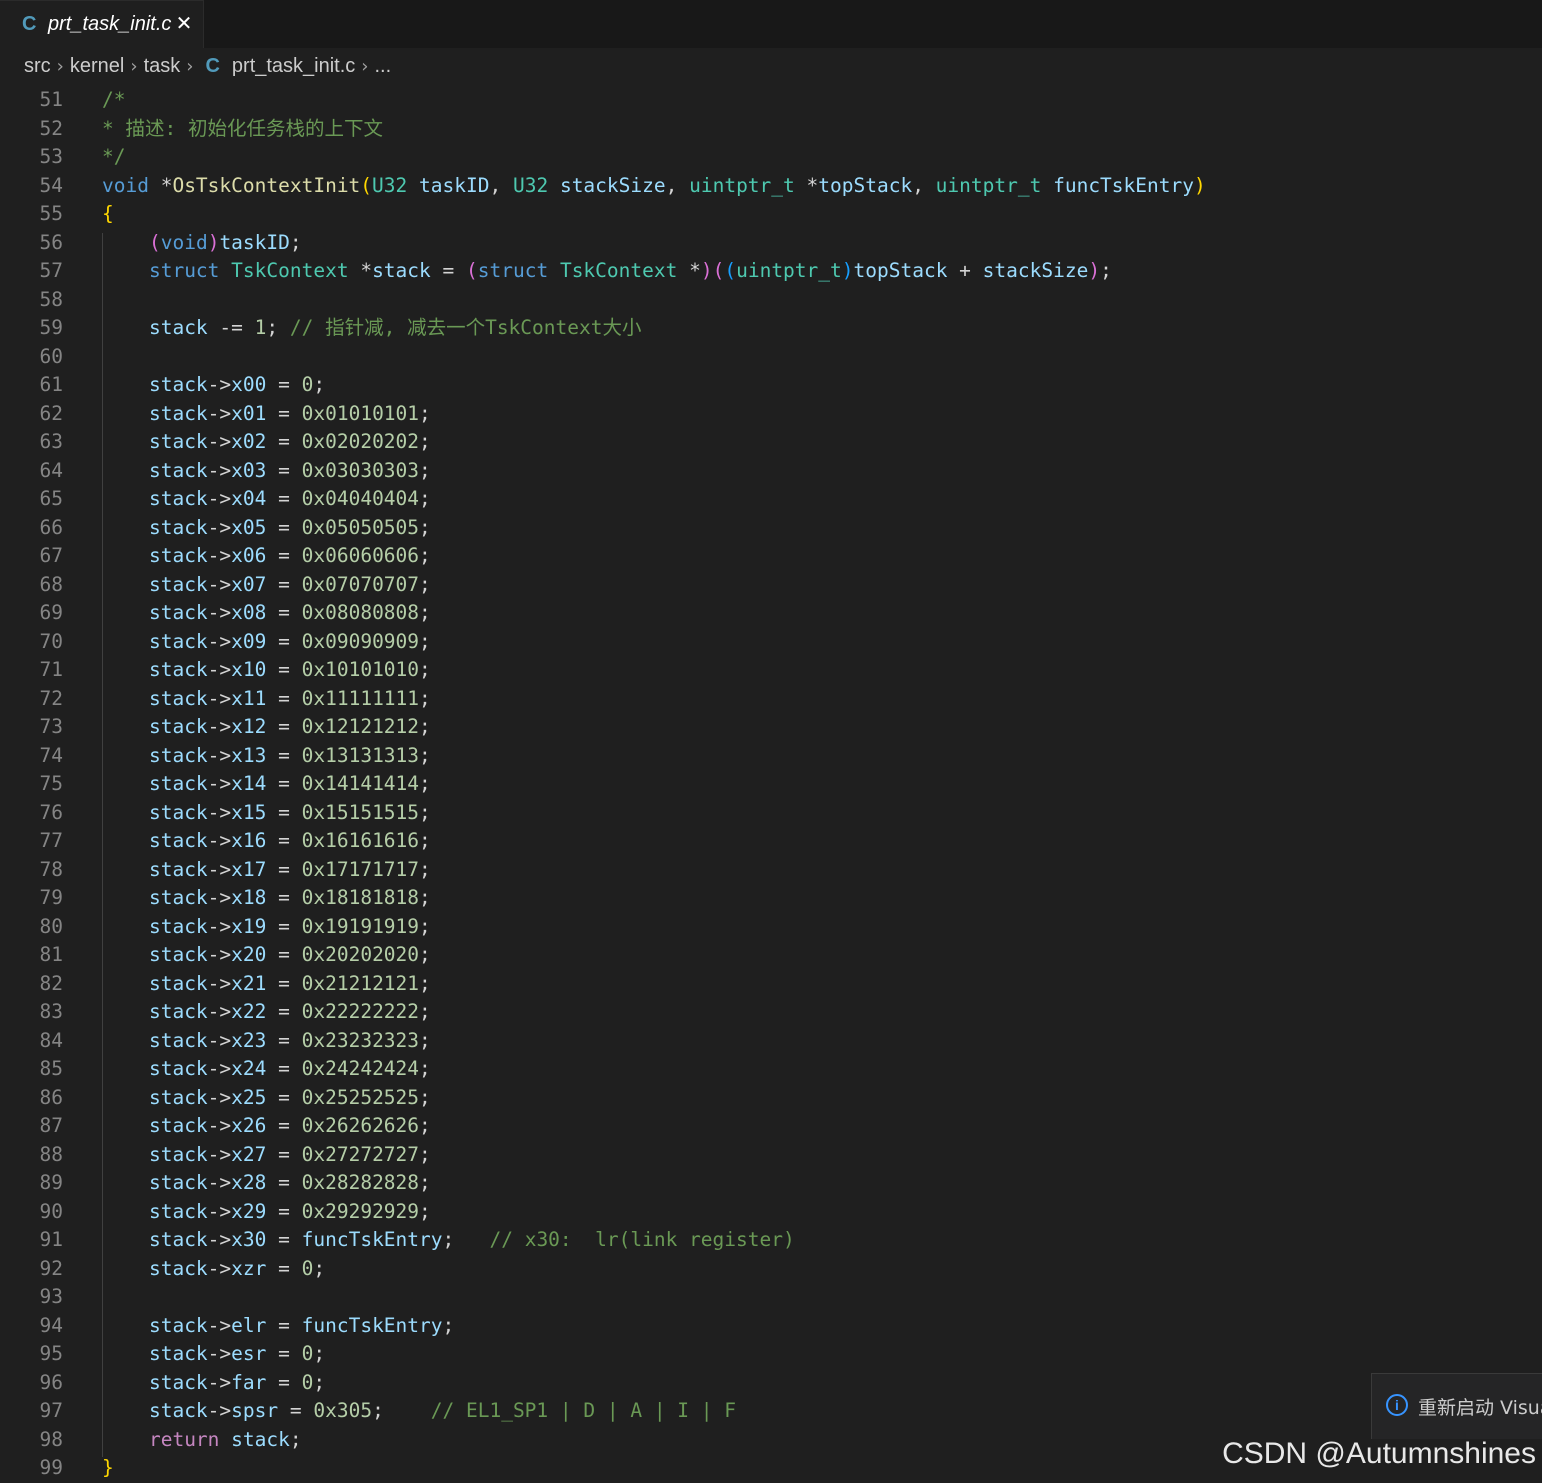 The image size is (1542, 1483). Describe the element at coordinates (771, 471) in the screenshot. I see `code-line: 64 stack->x03 = 0x03030303;` at that location.